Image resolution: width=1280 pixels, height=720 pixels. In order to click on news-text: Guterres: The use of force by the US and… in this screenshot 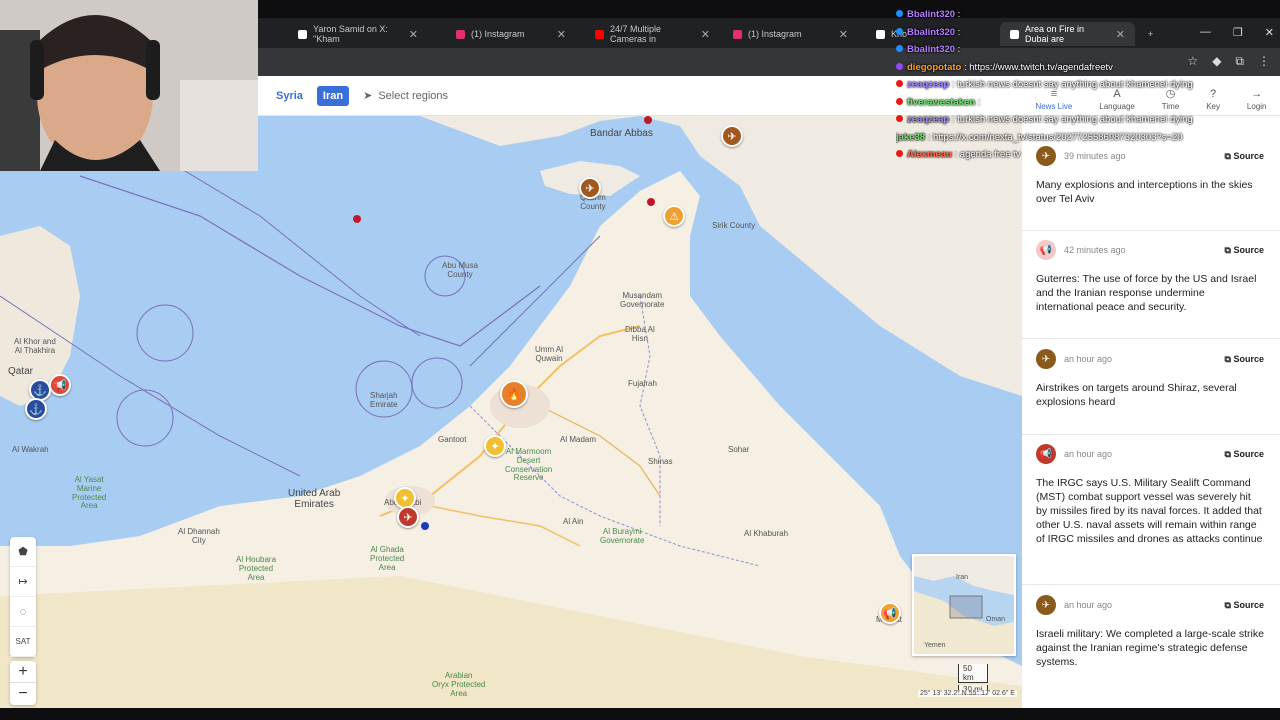, I will do `click(1146, 293)`.